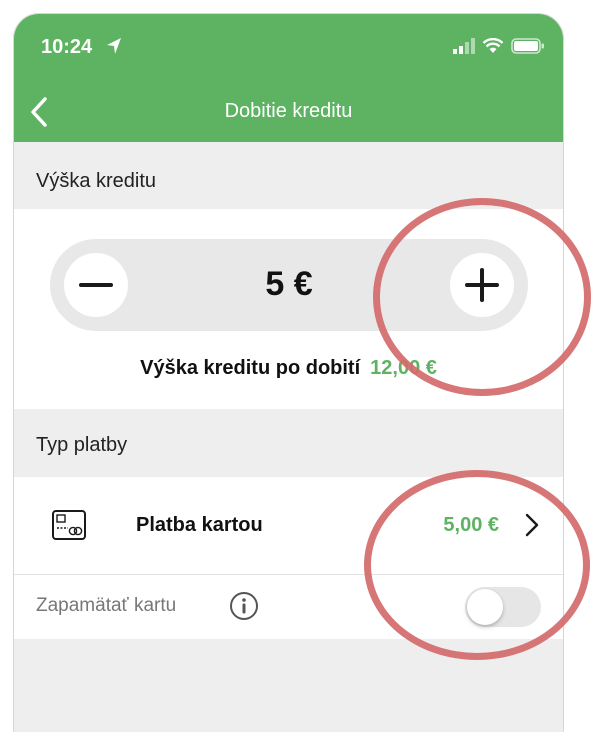 This screenshot has width=594, height=732. I want to click on chevron-right-icon, so click(532, 525).